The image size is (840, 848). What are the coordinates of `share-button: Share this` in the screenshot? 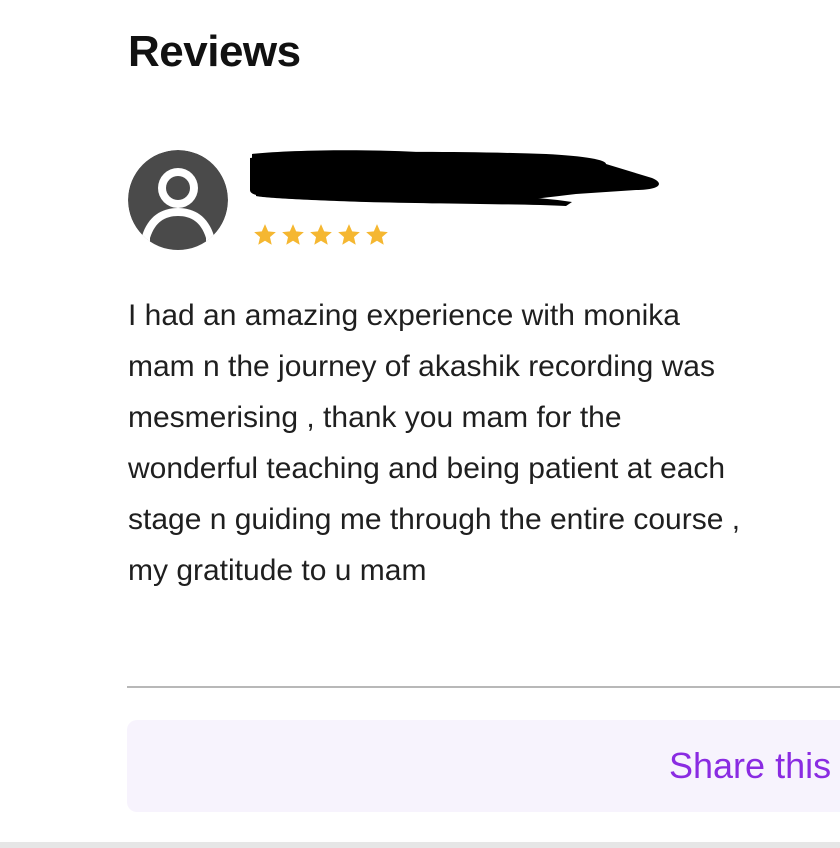 It's located at (483, 766).